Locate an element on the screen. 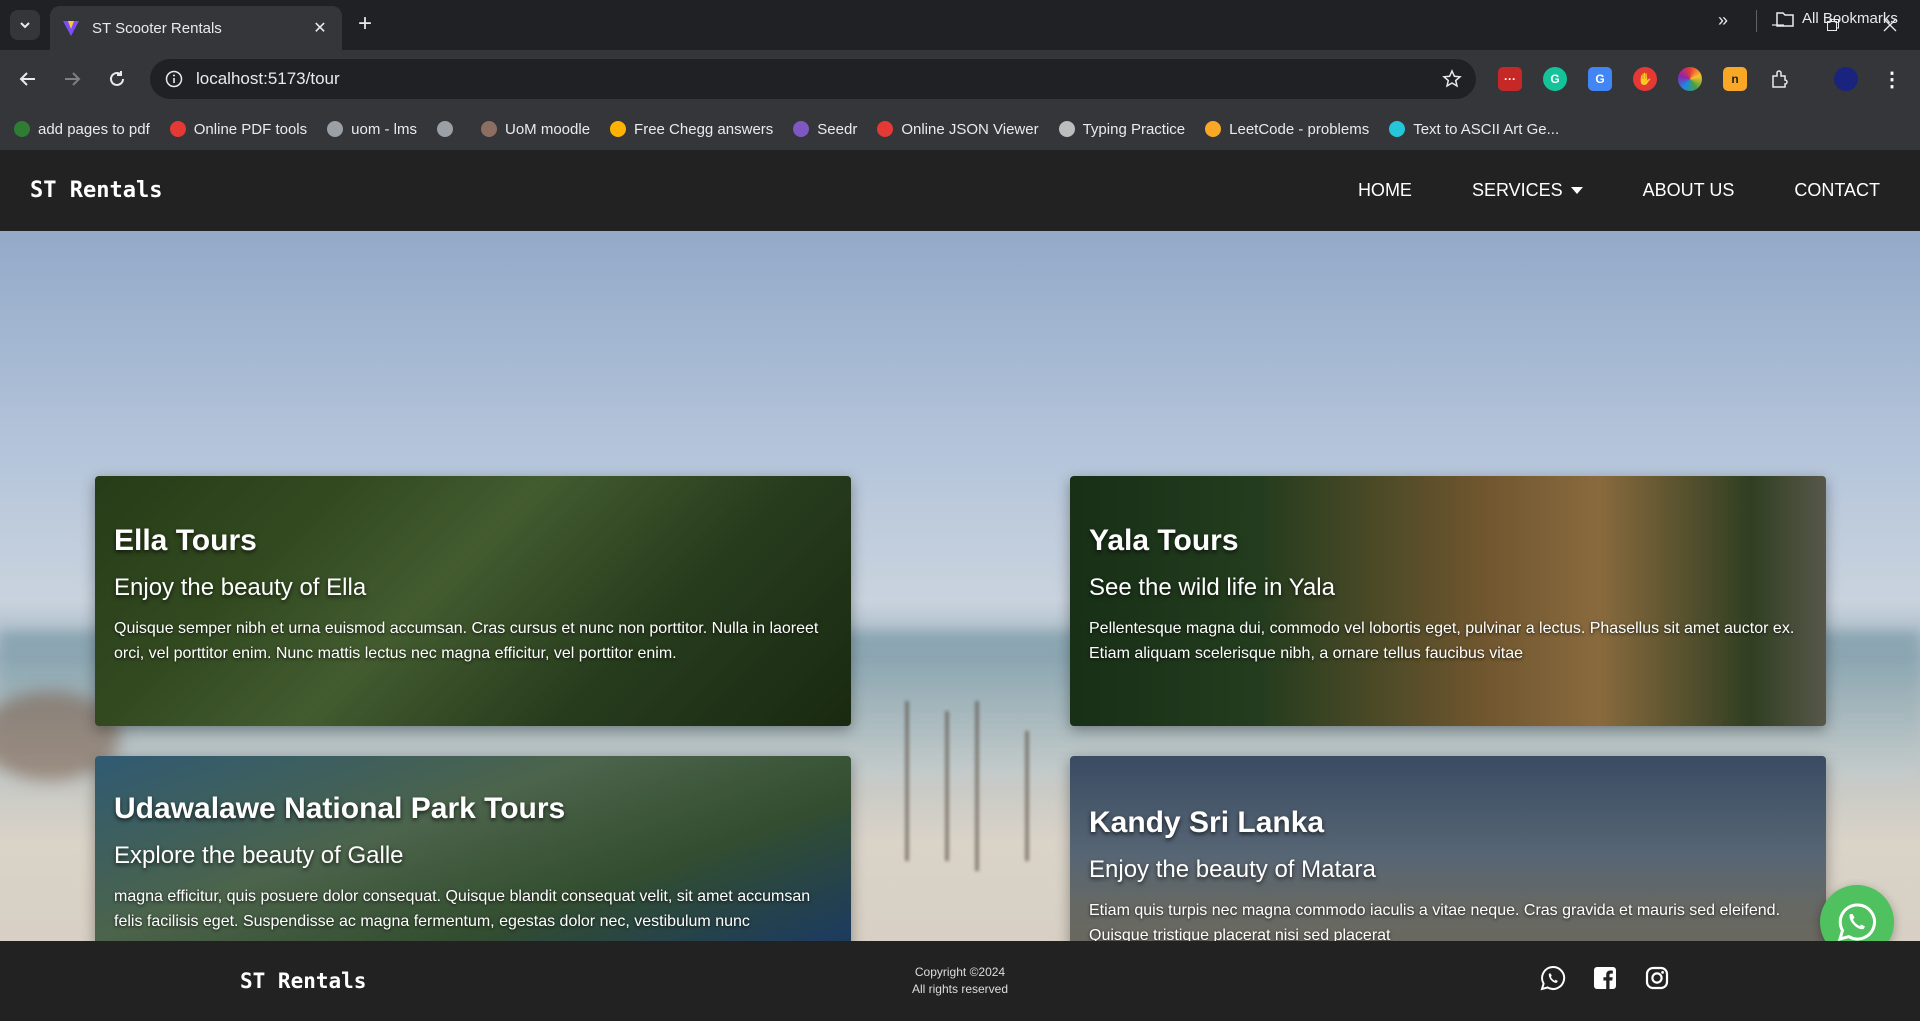 The height and width of the screenshot is (1021, 1920). address-bar: localhost:5173/tour is located at coordinates (813, 79).